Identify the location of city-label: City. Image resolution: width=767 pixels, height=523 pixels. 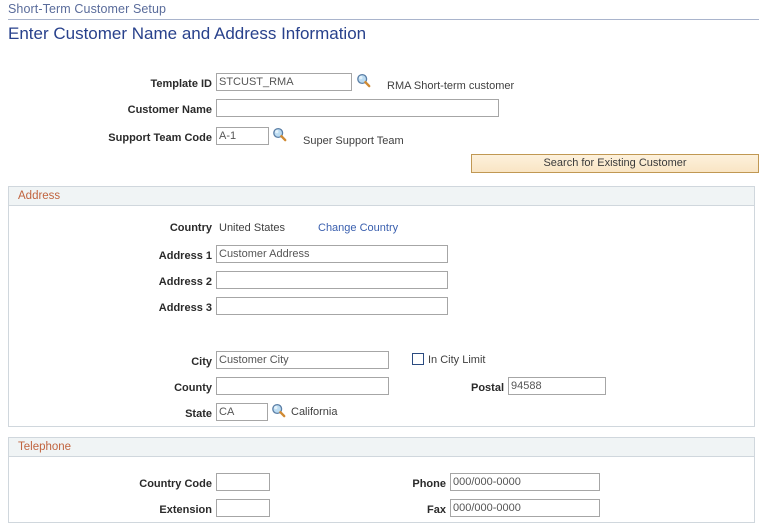
(201, 362).